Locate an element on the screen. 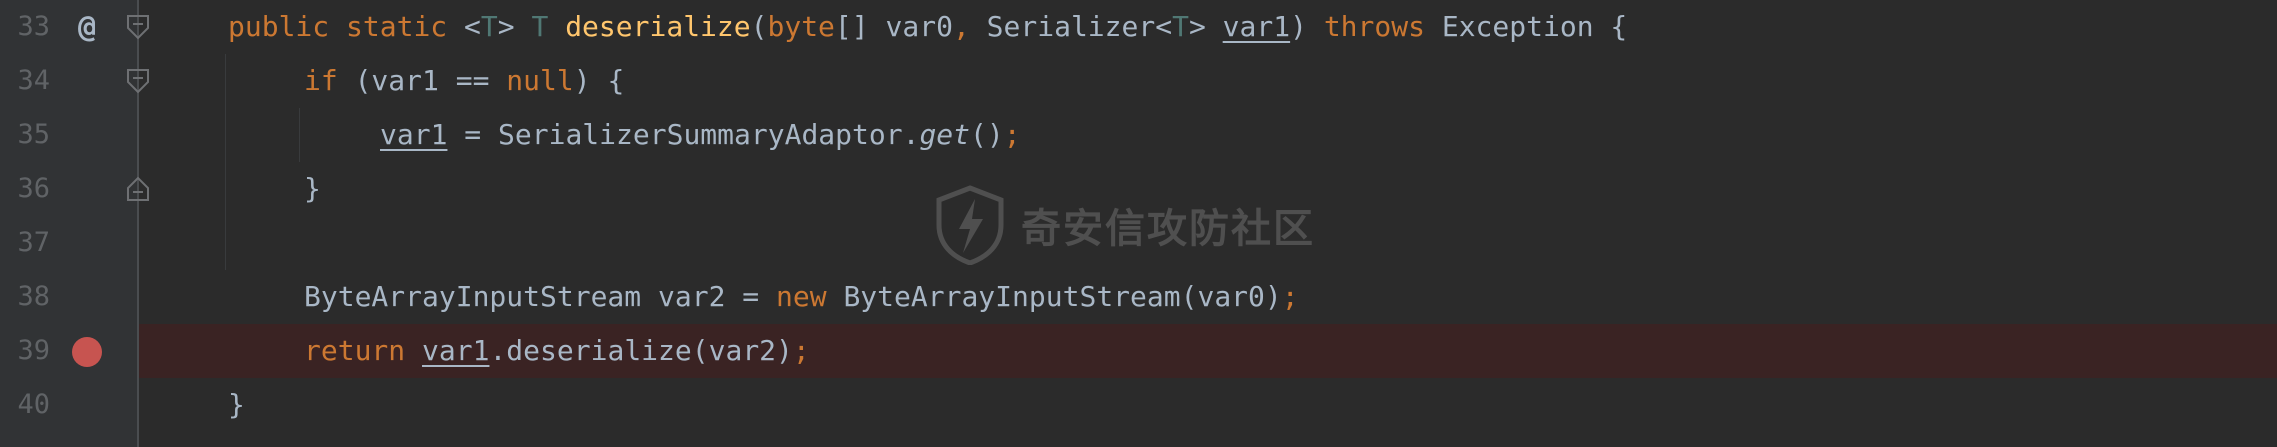 This screenshot has height=447, width=2277. line-number: 39 is located at coordinates (25, 351).